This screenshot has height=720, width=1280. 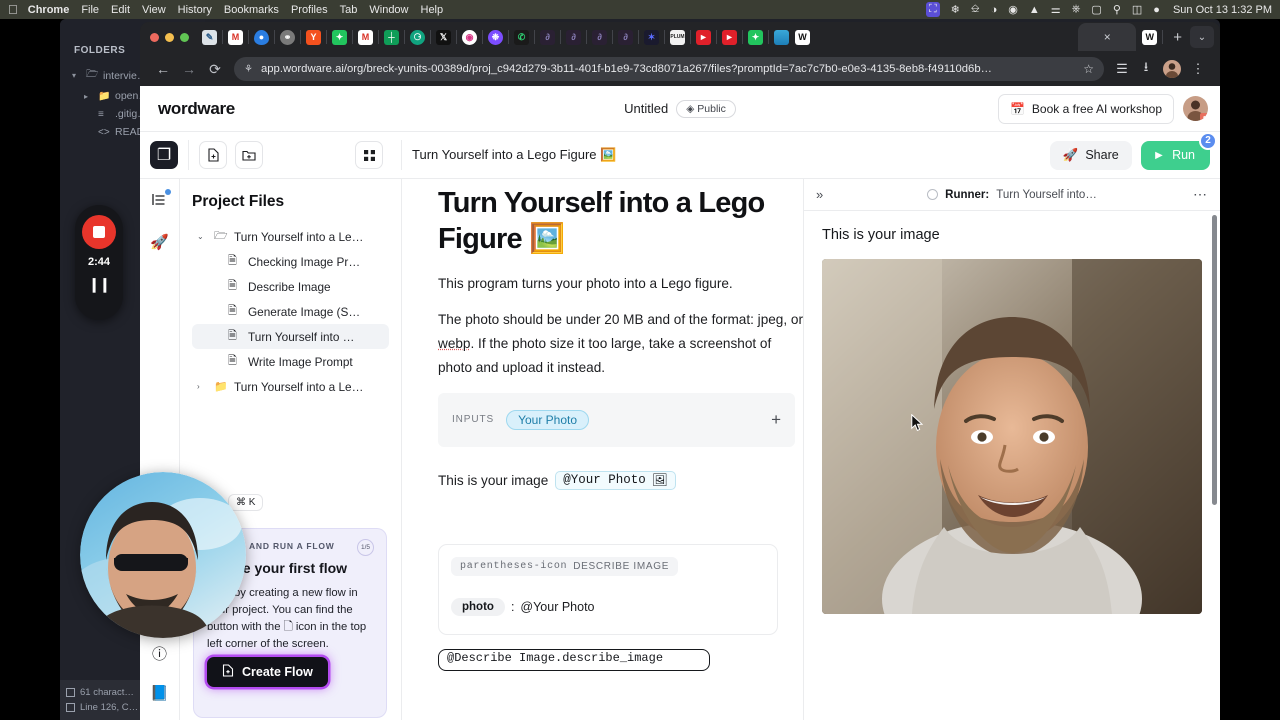 I want to click on new-tab-button: +, so click(x=1177, y=37).